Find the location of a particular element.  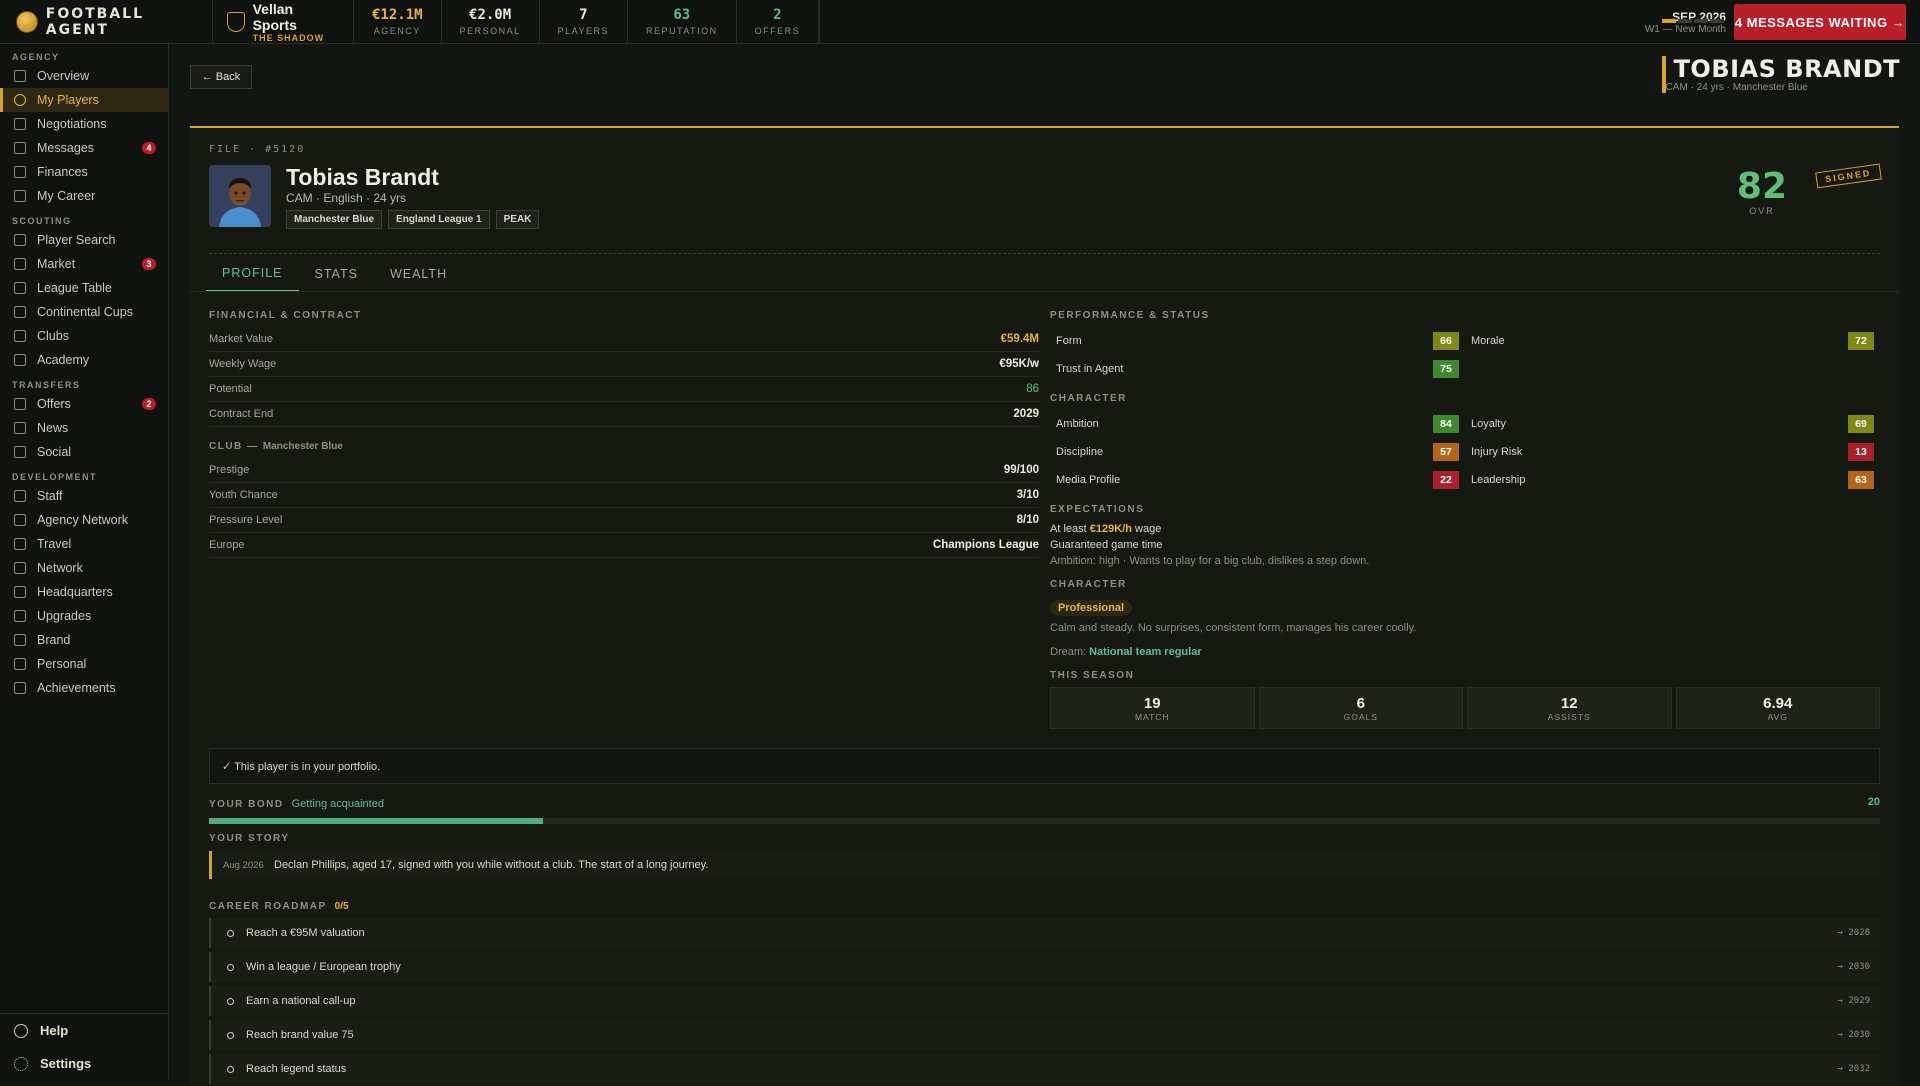

player-meta: CAM · English · 24 yrs is located at coordinates (346, 198).